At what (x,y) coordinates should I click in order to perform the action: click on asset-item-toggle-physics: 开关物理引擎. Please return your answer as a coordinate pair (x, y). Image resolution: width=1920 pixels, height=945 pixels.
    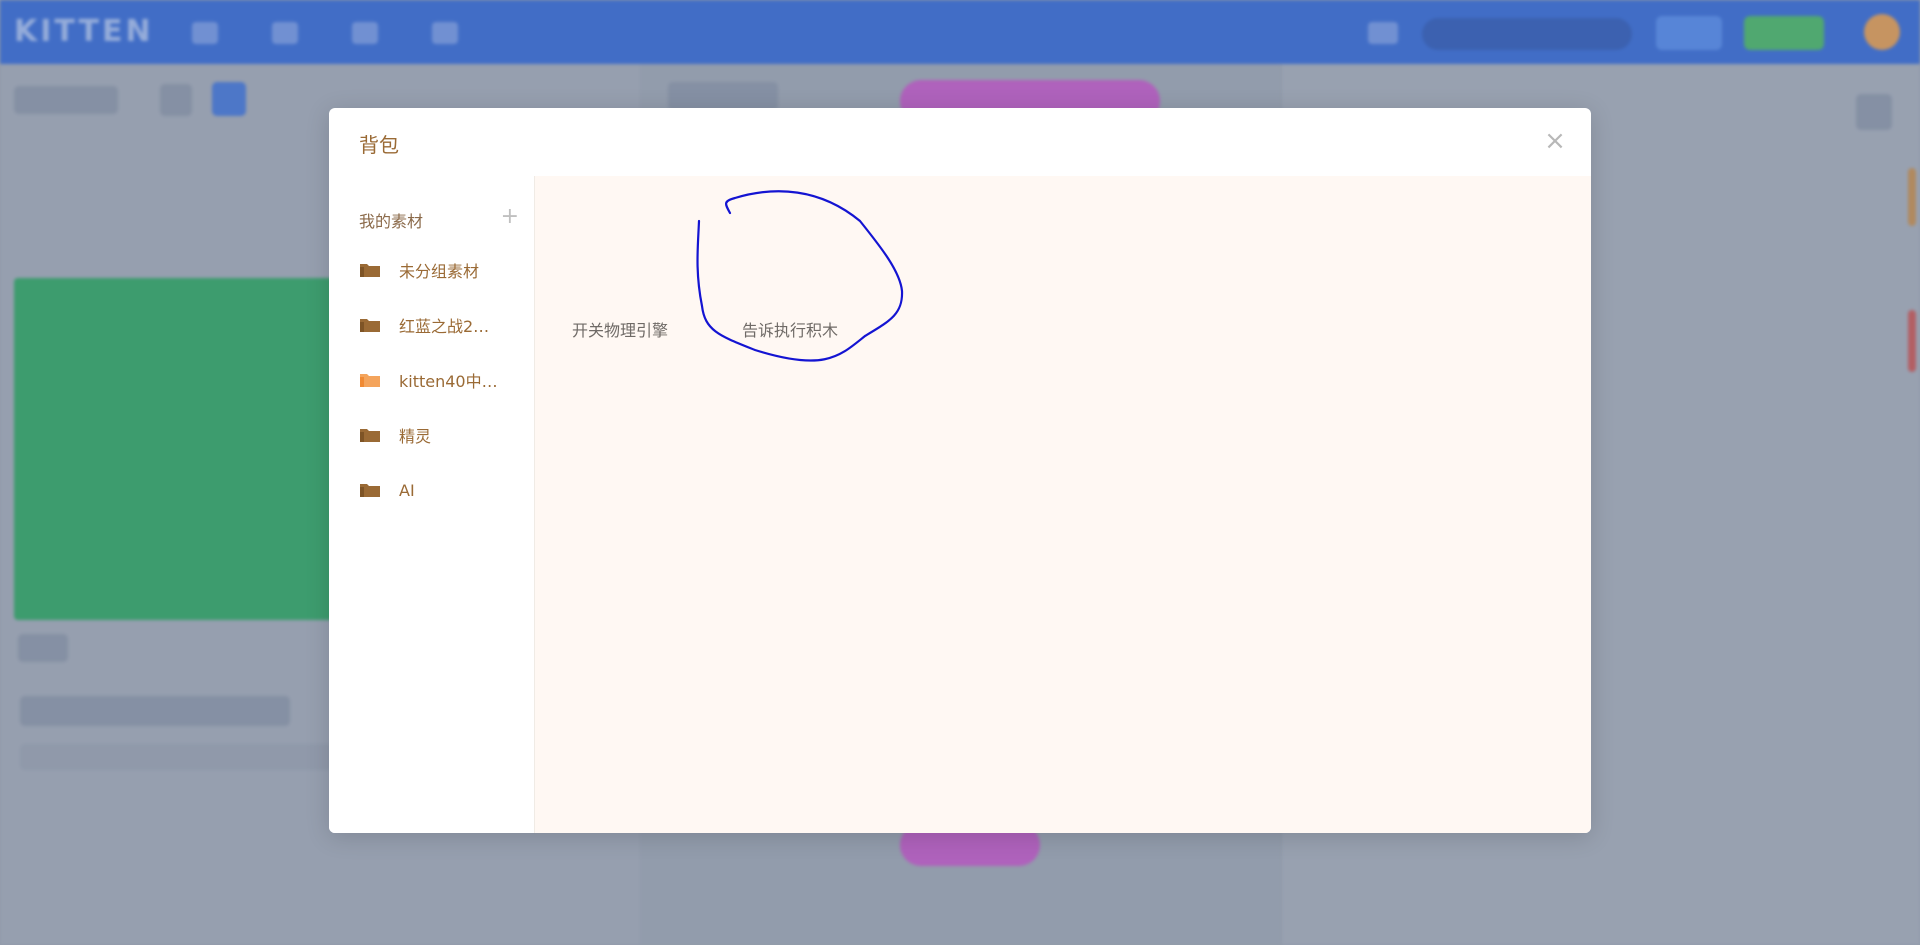
    Looking at the image, I should click on (620, 329).